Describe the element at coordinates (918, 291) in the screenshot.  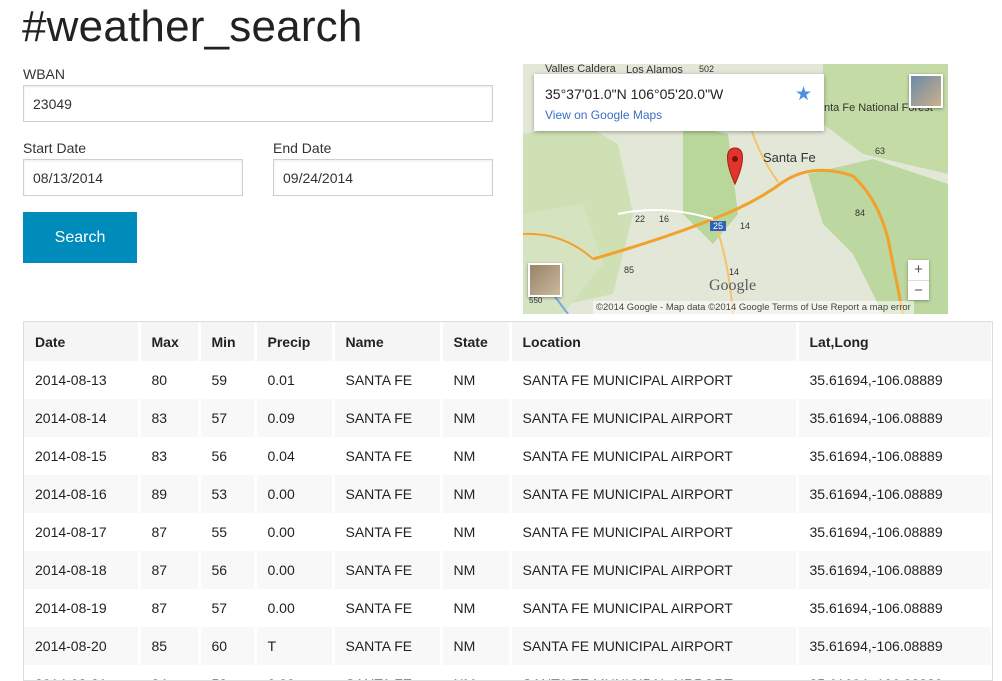
I see `zoom-out-button: −` at that location.